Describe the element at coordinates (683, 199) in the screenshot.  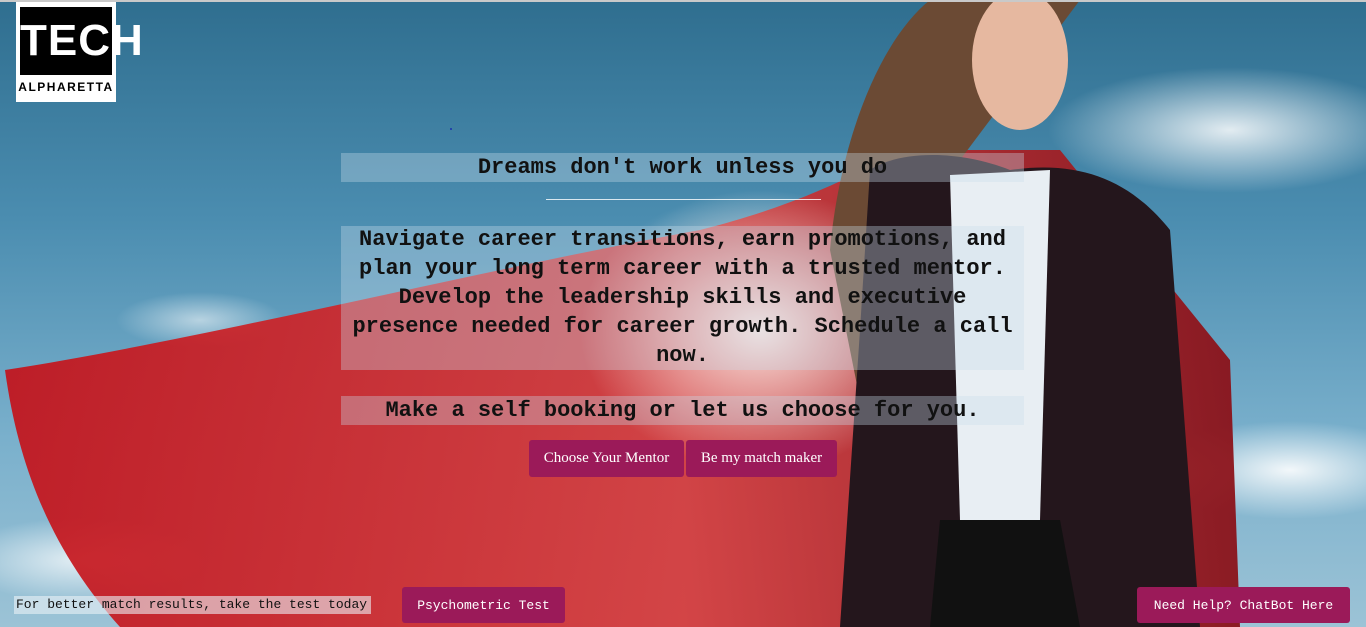
I see `hero-divider` at that location.